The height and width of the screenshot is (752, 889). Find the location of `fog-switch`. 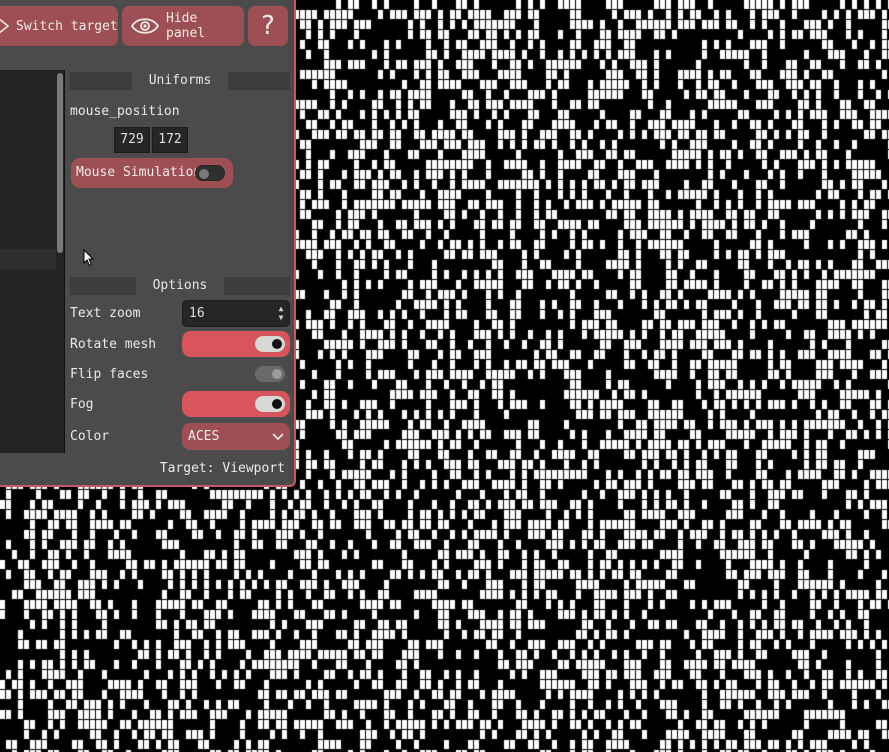

fog-switch is located at coordinates (270, 404).